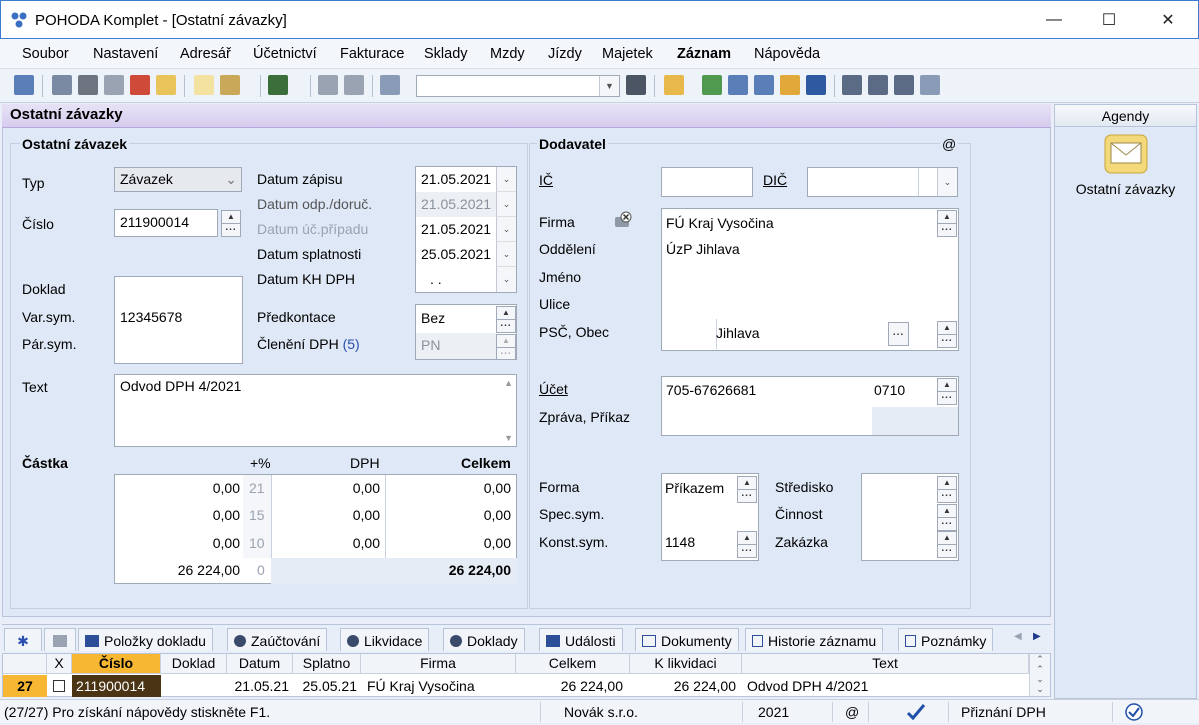  I want to click on chevron-down-icon: ▼, so click(609, 86).